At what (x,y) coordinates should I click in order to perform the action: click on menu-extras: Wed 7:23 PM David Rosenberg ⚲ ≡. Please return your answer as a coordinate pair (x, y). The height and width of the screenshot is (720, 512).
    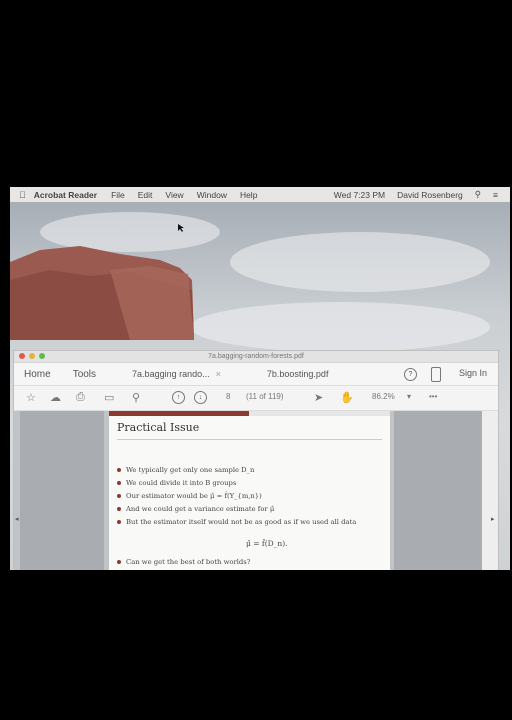
    Looking at the image, I should click on (422, 194).